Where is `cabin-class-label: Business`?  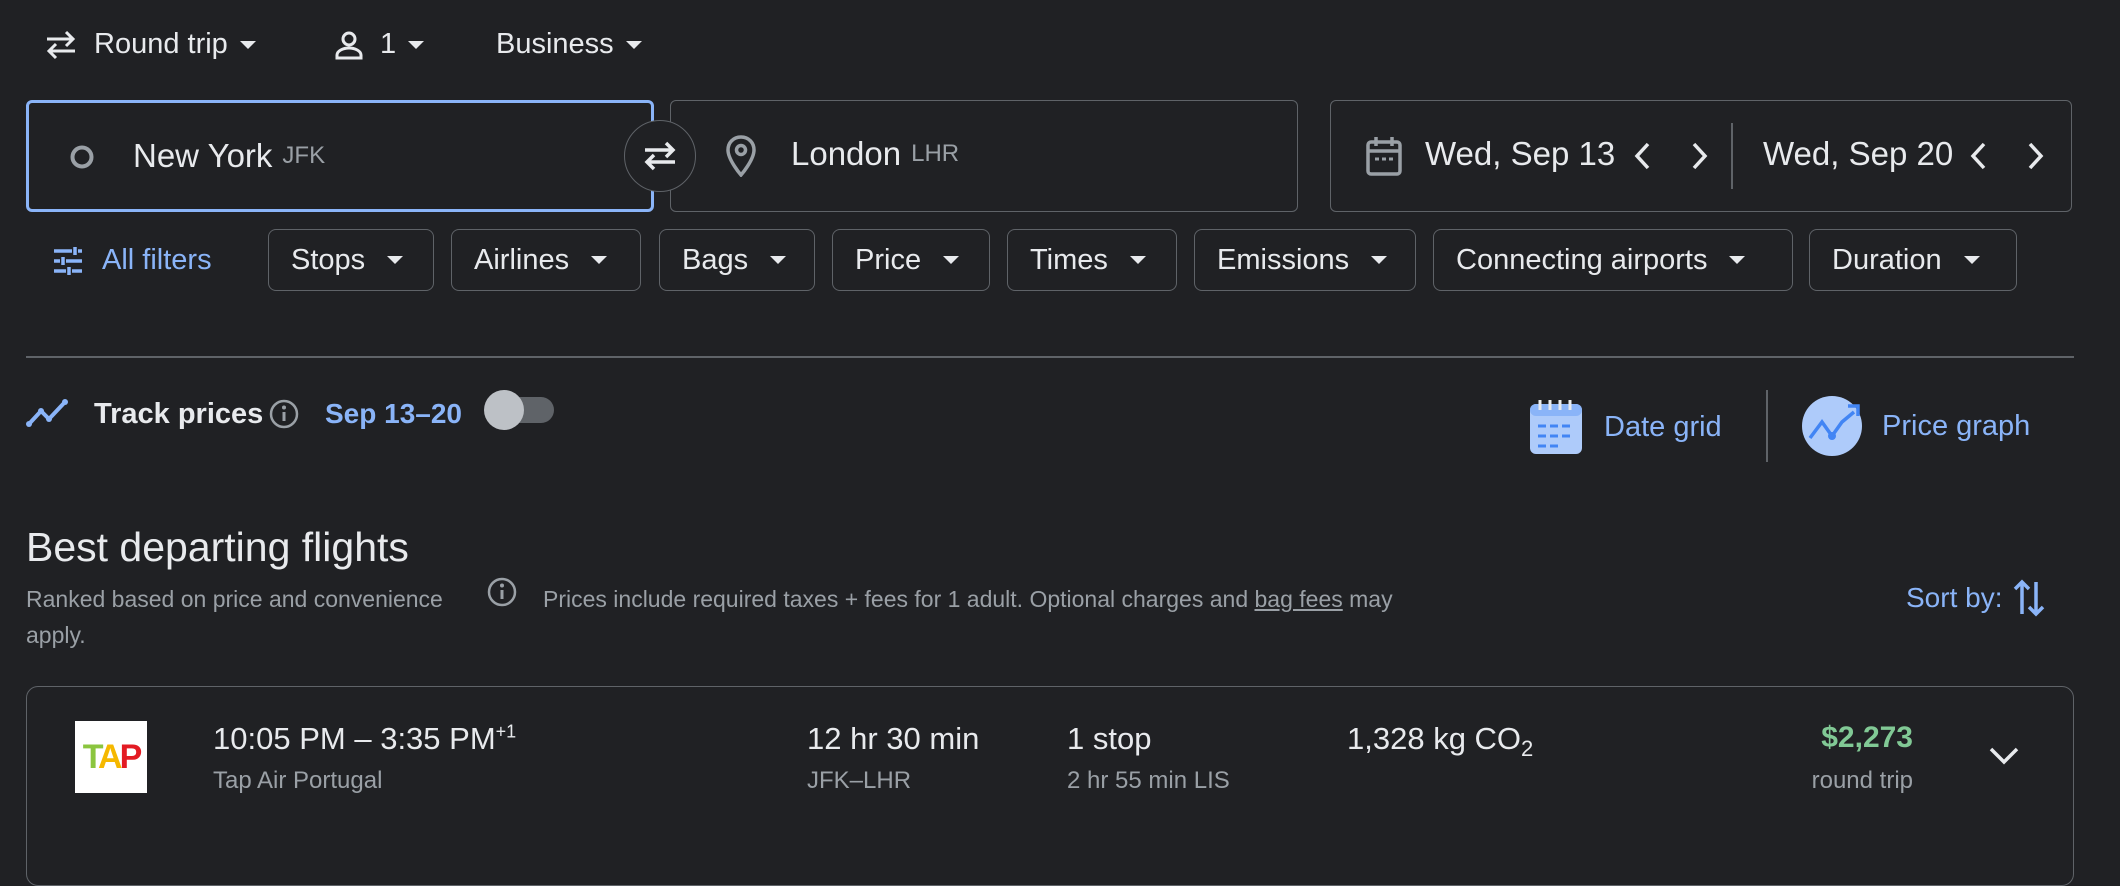
cabin-class-label: Business is located at coordinates (555, 44).